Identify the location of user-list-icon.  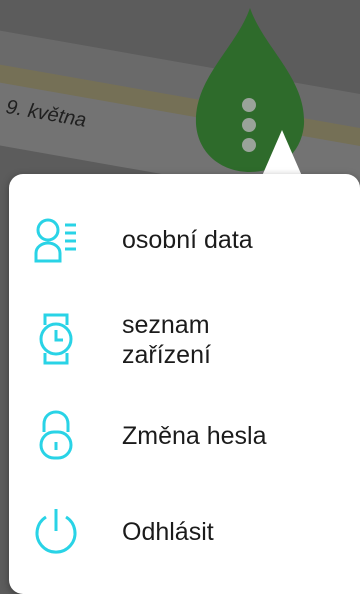
(56, 240).